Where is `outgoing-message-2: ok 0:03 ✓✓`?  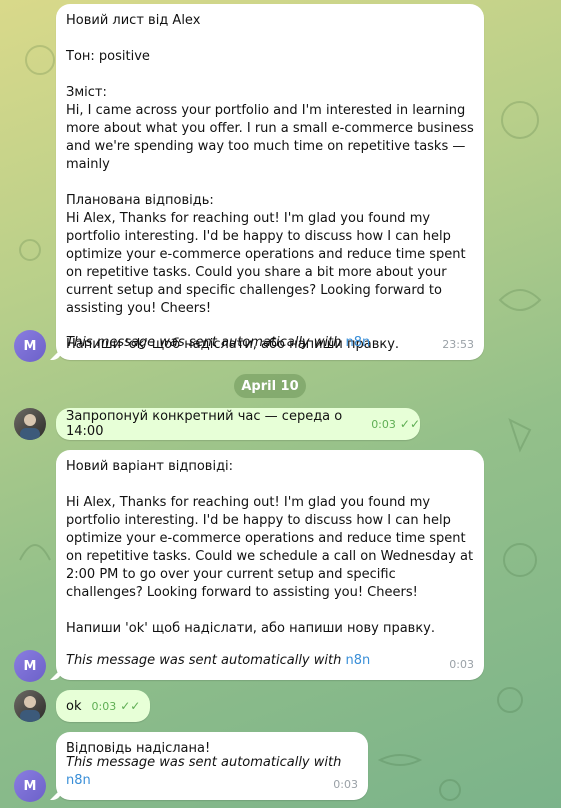
outgoing-message-2: ok 0:03 ✓✓ is located at coordinates (103, 706).